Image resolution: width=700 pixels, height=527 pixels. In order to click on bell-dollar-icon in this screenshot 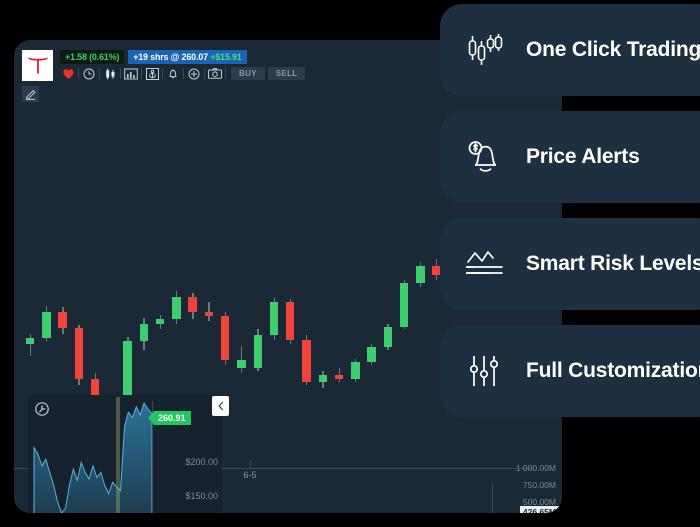, I will do `click(485, 157)`.